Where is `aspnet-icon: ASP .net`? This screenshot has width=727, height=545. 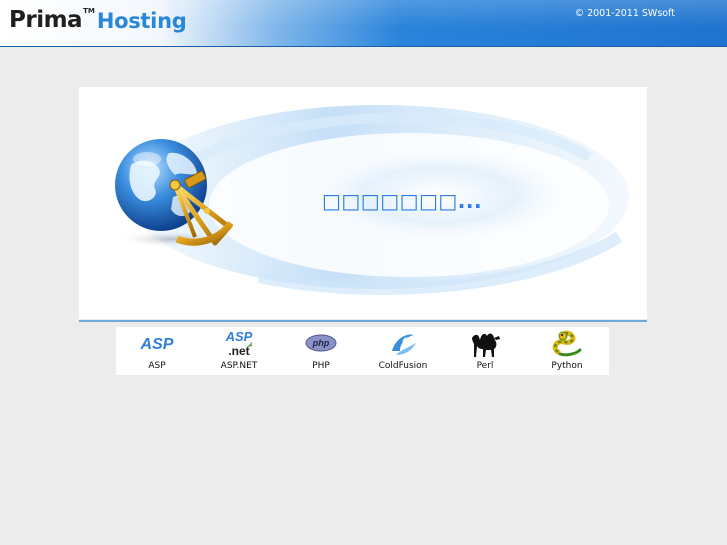 aspnet-icon: ASP .net is located at coordinates (239, 343).